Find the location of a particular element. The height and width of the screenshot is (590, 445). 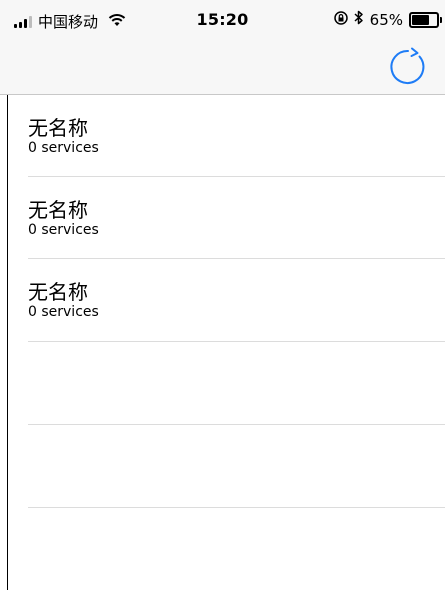

row-separator is located at coordinates (236, 507).